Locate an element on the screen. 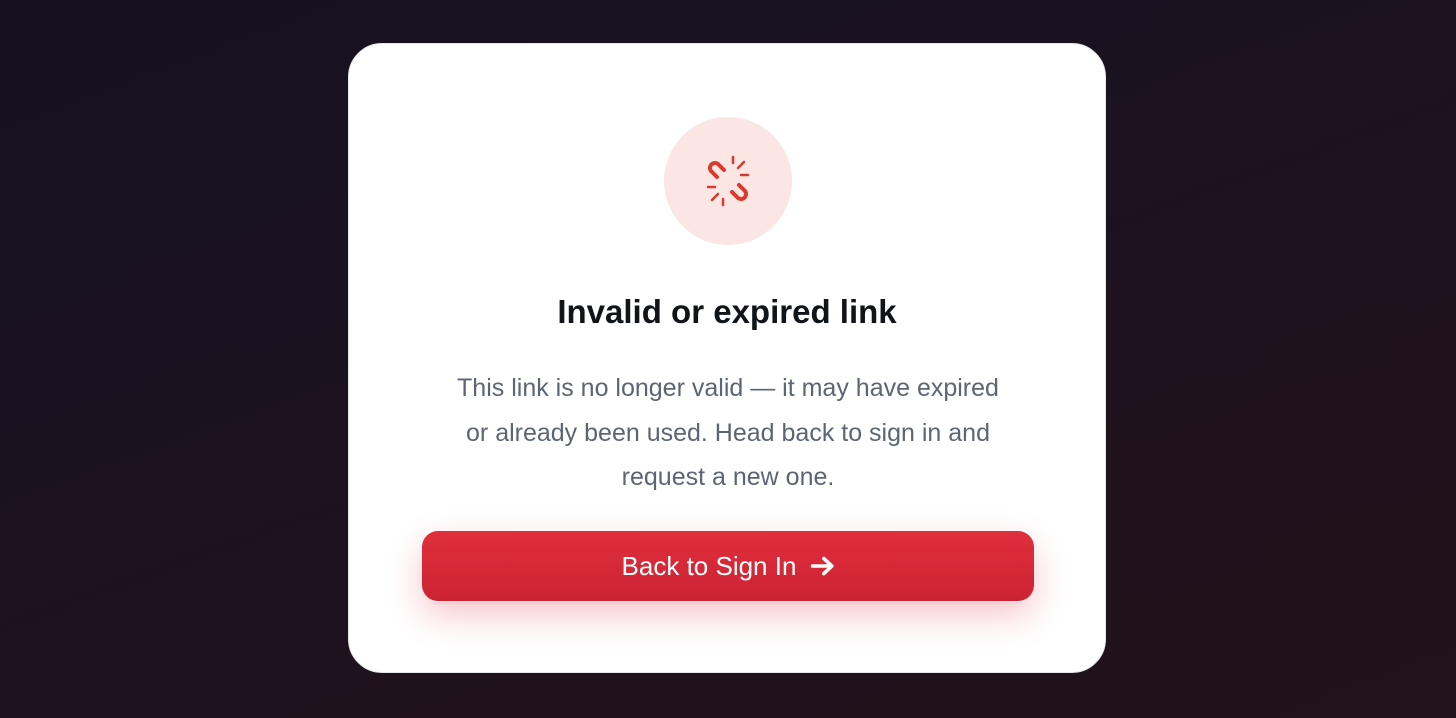 This screenshot has height=718, width=1456. broken-link-icon is located at coordinates (728, 181).